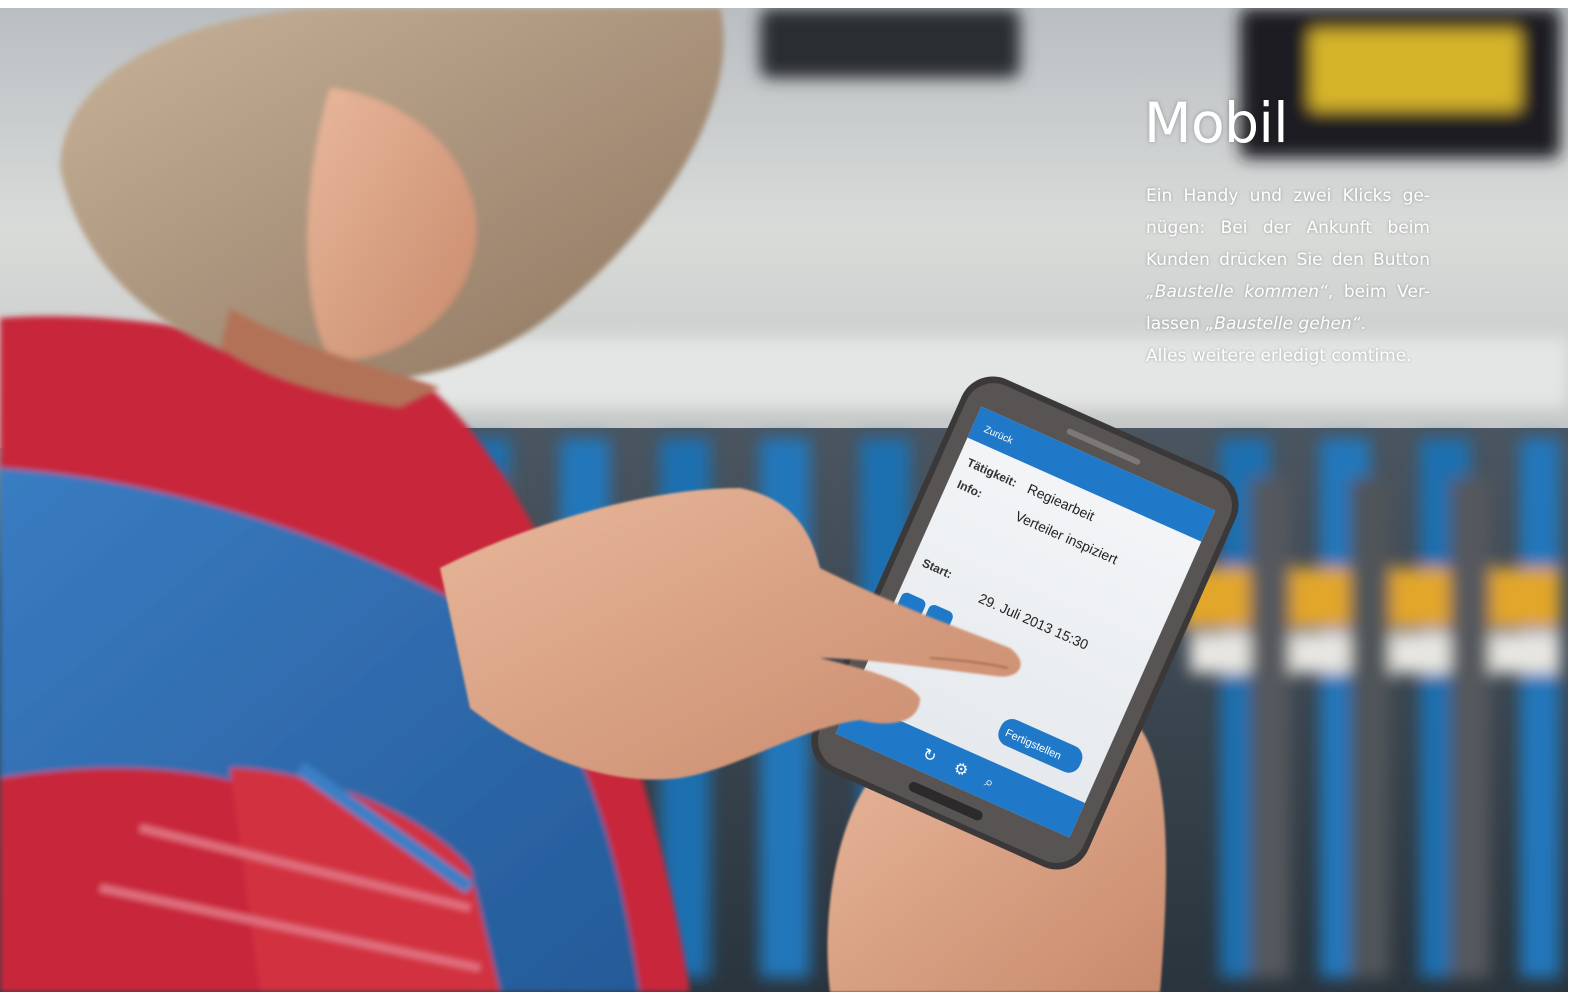 Image resolution: width=1576 pixels, height=996 pixels. What do you see at coordinates (1279, 356) in the screenshot?
I see `paragraph-line: Alles weitere erledigt comtime.` at bounding box center [1279, 356].